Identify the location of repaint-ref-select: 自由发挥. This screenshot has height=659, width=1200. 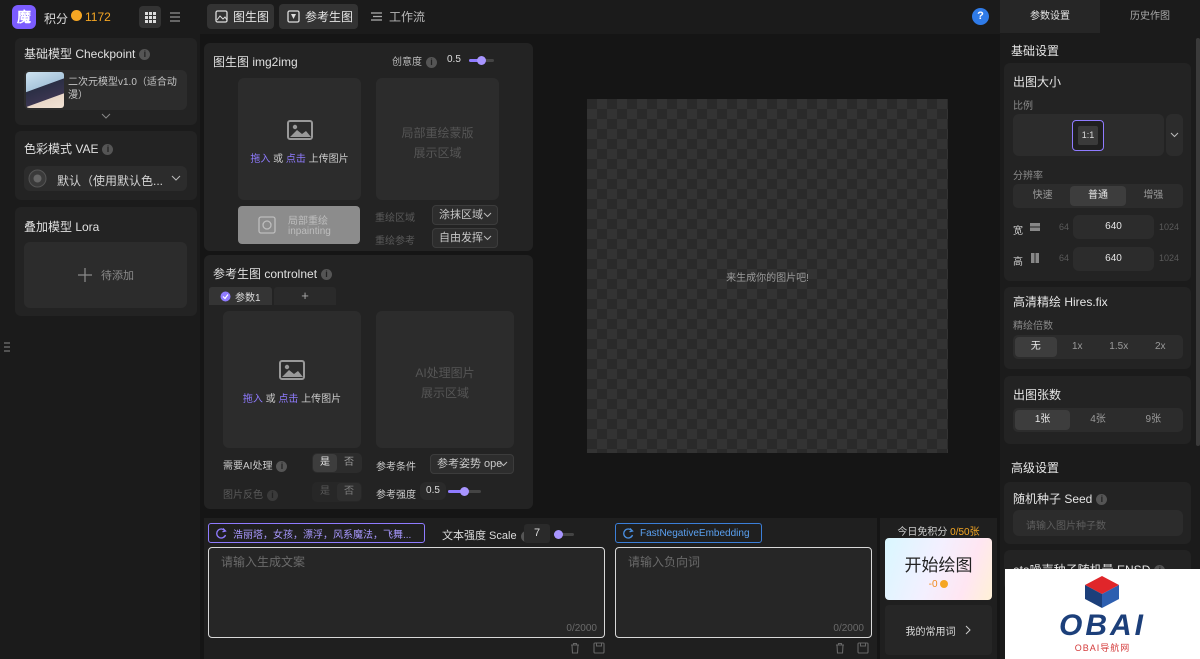
(465, 238).